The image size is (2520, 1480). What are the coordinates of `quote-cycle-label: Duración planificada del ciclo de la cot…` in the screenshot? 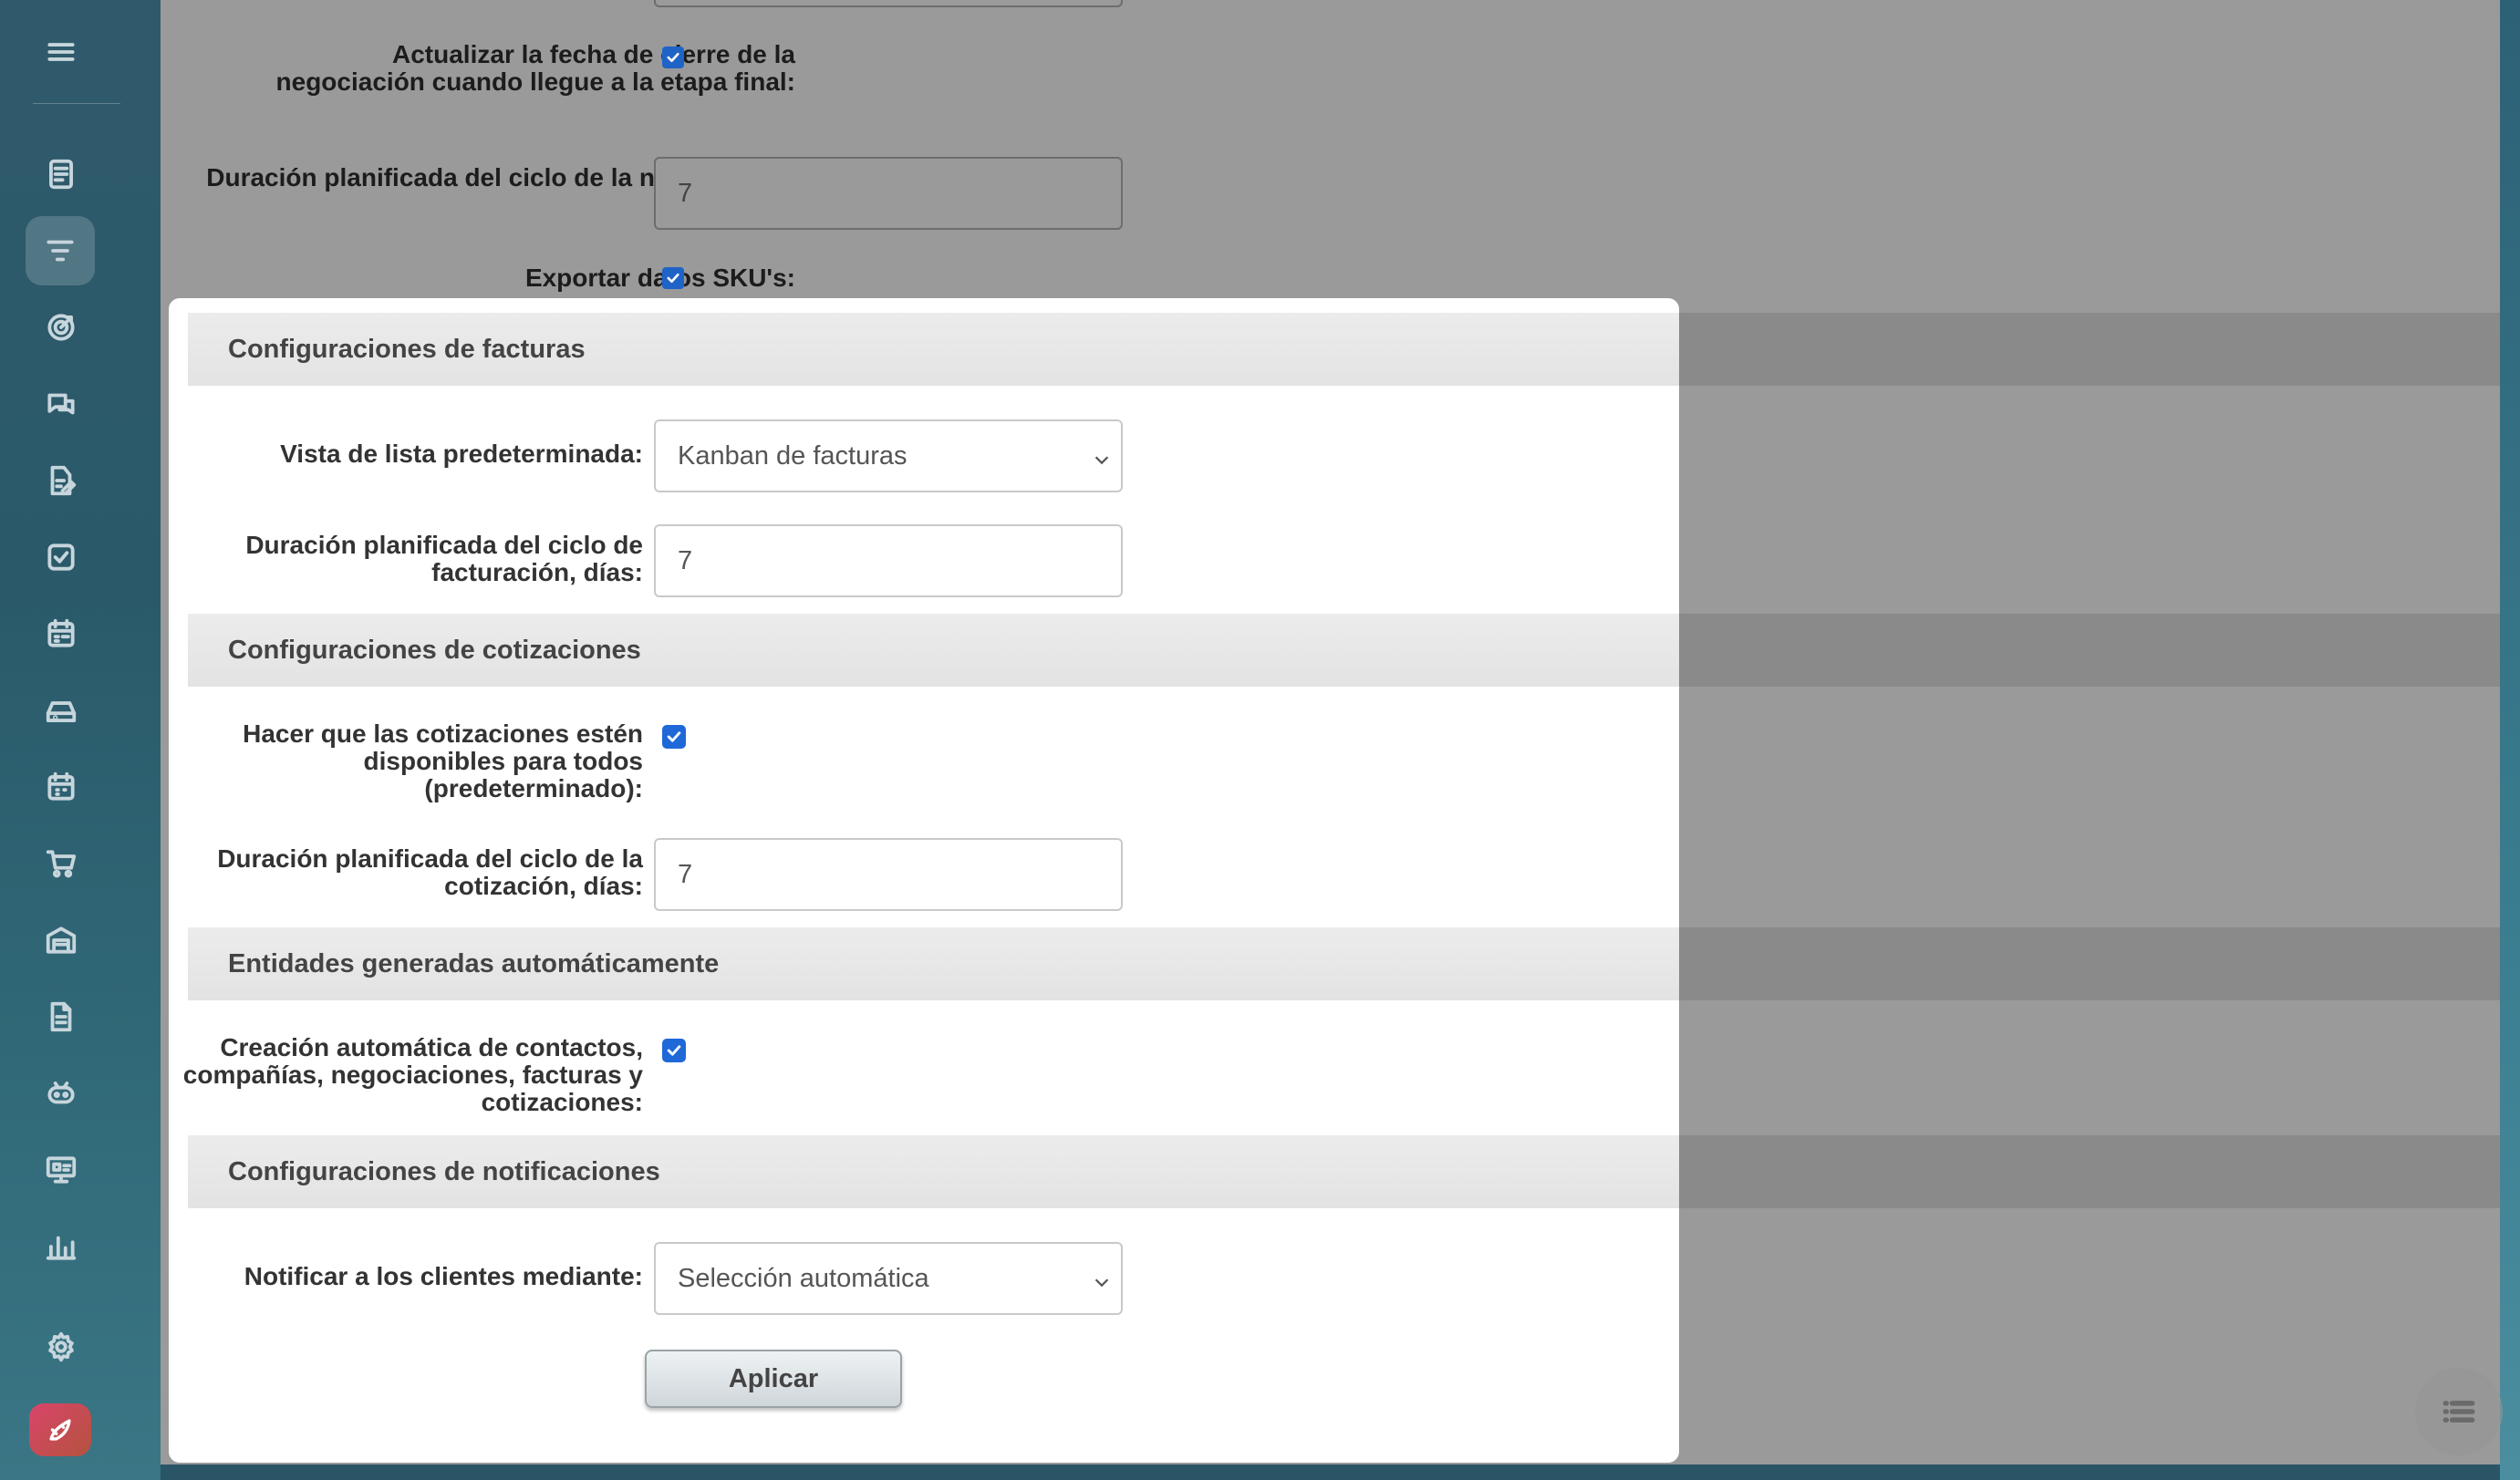 It's located at (430, 872).